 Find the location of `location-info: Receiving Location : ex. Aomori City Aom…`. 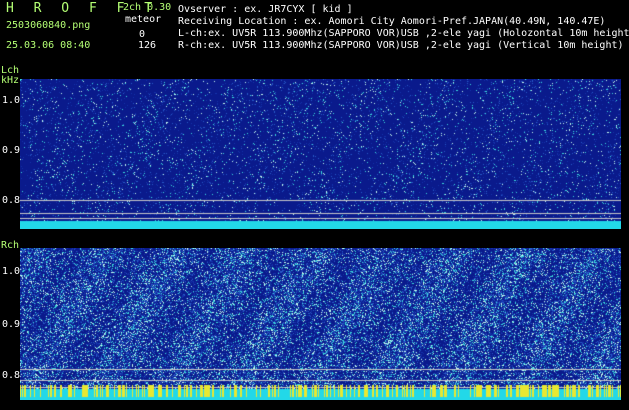

location-info: Receiving Location : ex. Aomori City Aom… is located at coordinates (392, 21).